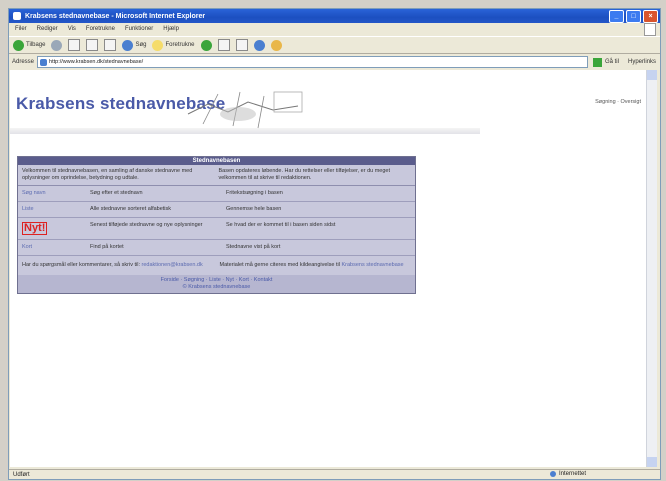 This screenshot has height=481, width=666. What do you see at coordinates (23, 62) in the screenshot?
I see `address-label: Adresse` at bounding box center [23, 62].